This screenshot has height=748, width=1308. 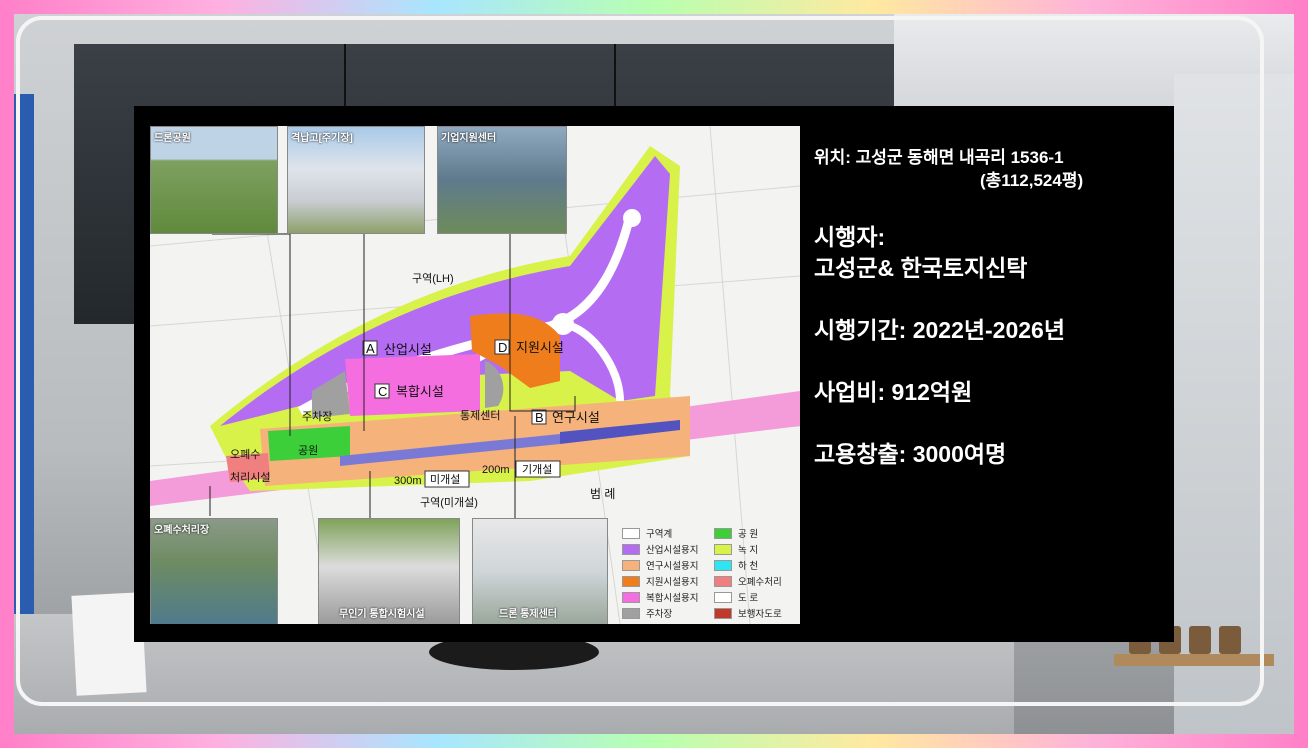 What do you see at coordinates (850, 237) in the screenshot?
I see `operator-label: 시행자:` at bounding box center [850, 237].